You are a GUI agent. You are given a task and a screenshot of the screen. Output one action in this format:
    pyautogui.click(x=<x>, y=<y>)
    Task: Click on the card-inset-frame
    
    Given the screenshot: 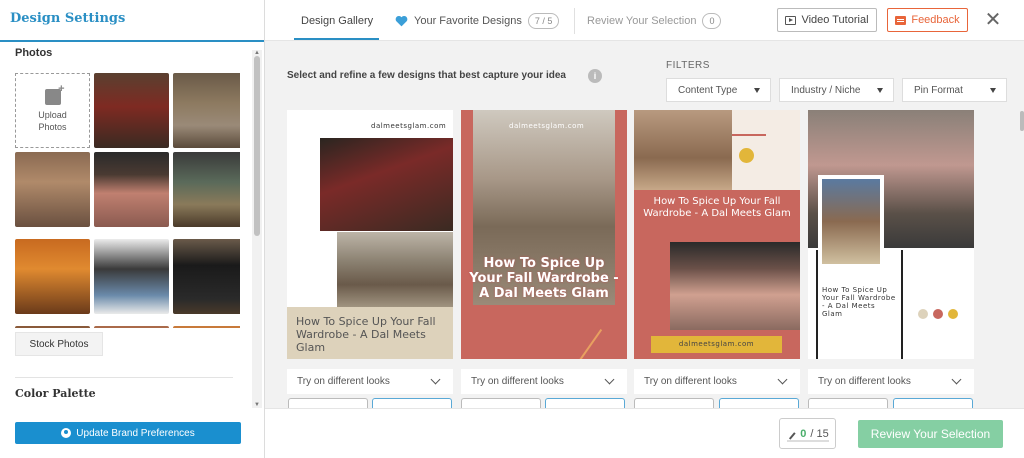 What is the action you would take?
    pyautogui.click(x=851, y=221)
    